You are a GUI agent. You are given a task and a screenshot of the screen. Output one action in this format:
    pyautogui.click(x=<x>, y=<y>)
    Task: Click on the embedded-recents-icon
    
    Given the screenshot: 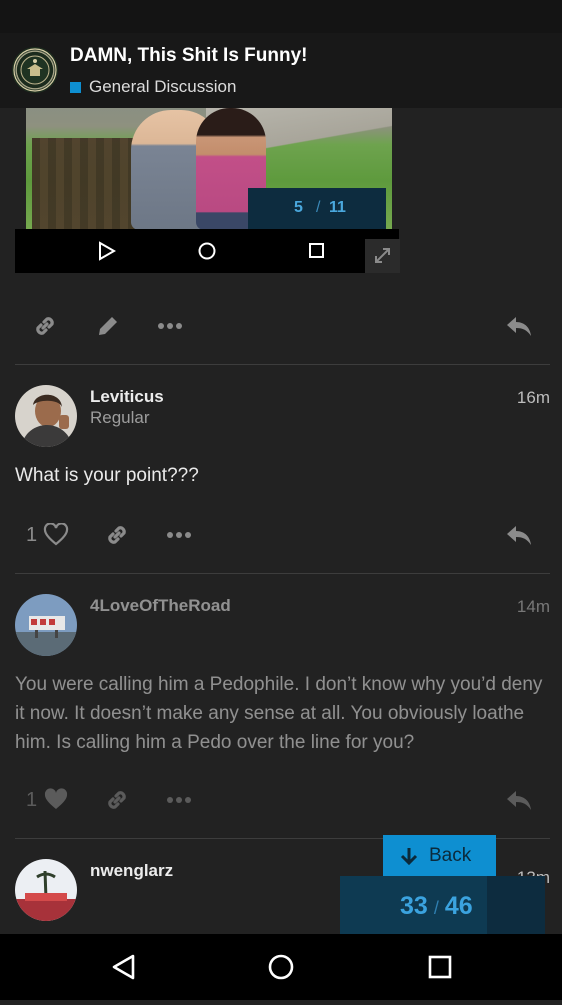 What is the action you would take?
    pyautogui.click(x=316, y=250)
    